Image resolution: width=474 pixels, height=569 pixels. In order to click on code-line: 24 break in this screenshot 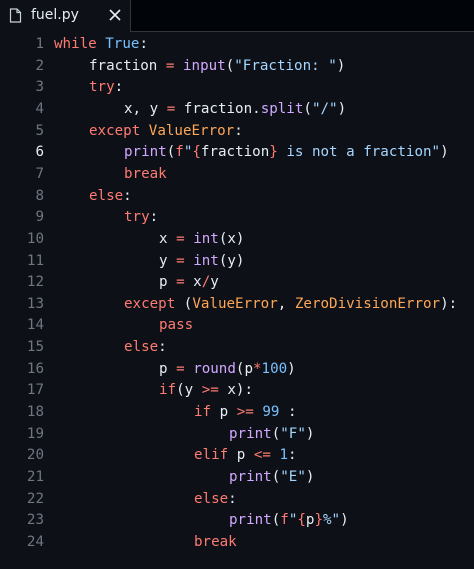, I will do `click(237, 542)`.